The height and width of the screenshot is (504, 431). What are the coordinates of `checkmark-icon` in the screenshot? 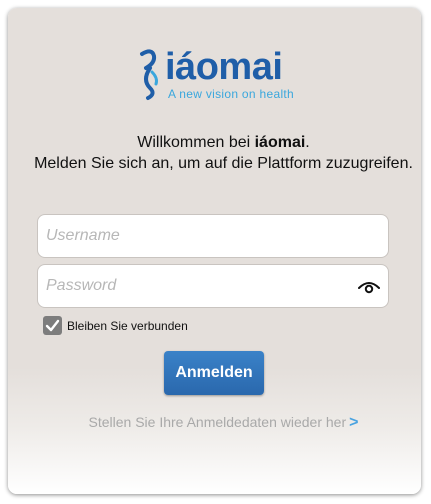 It's located at (52, 325).